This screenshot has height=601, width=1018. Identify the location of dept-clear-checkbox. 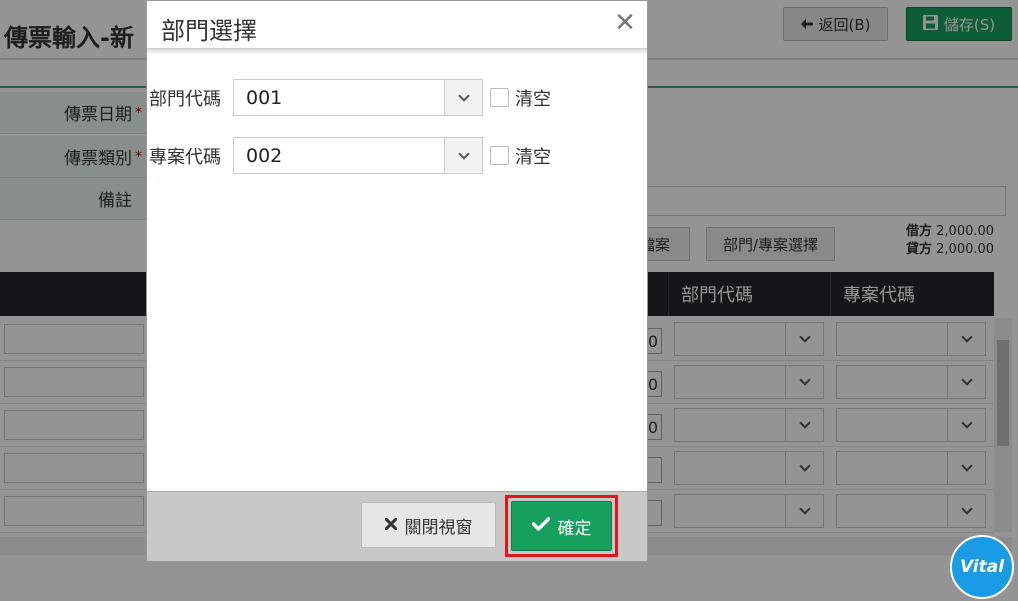
(499, 97).